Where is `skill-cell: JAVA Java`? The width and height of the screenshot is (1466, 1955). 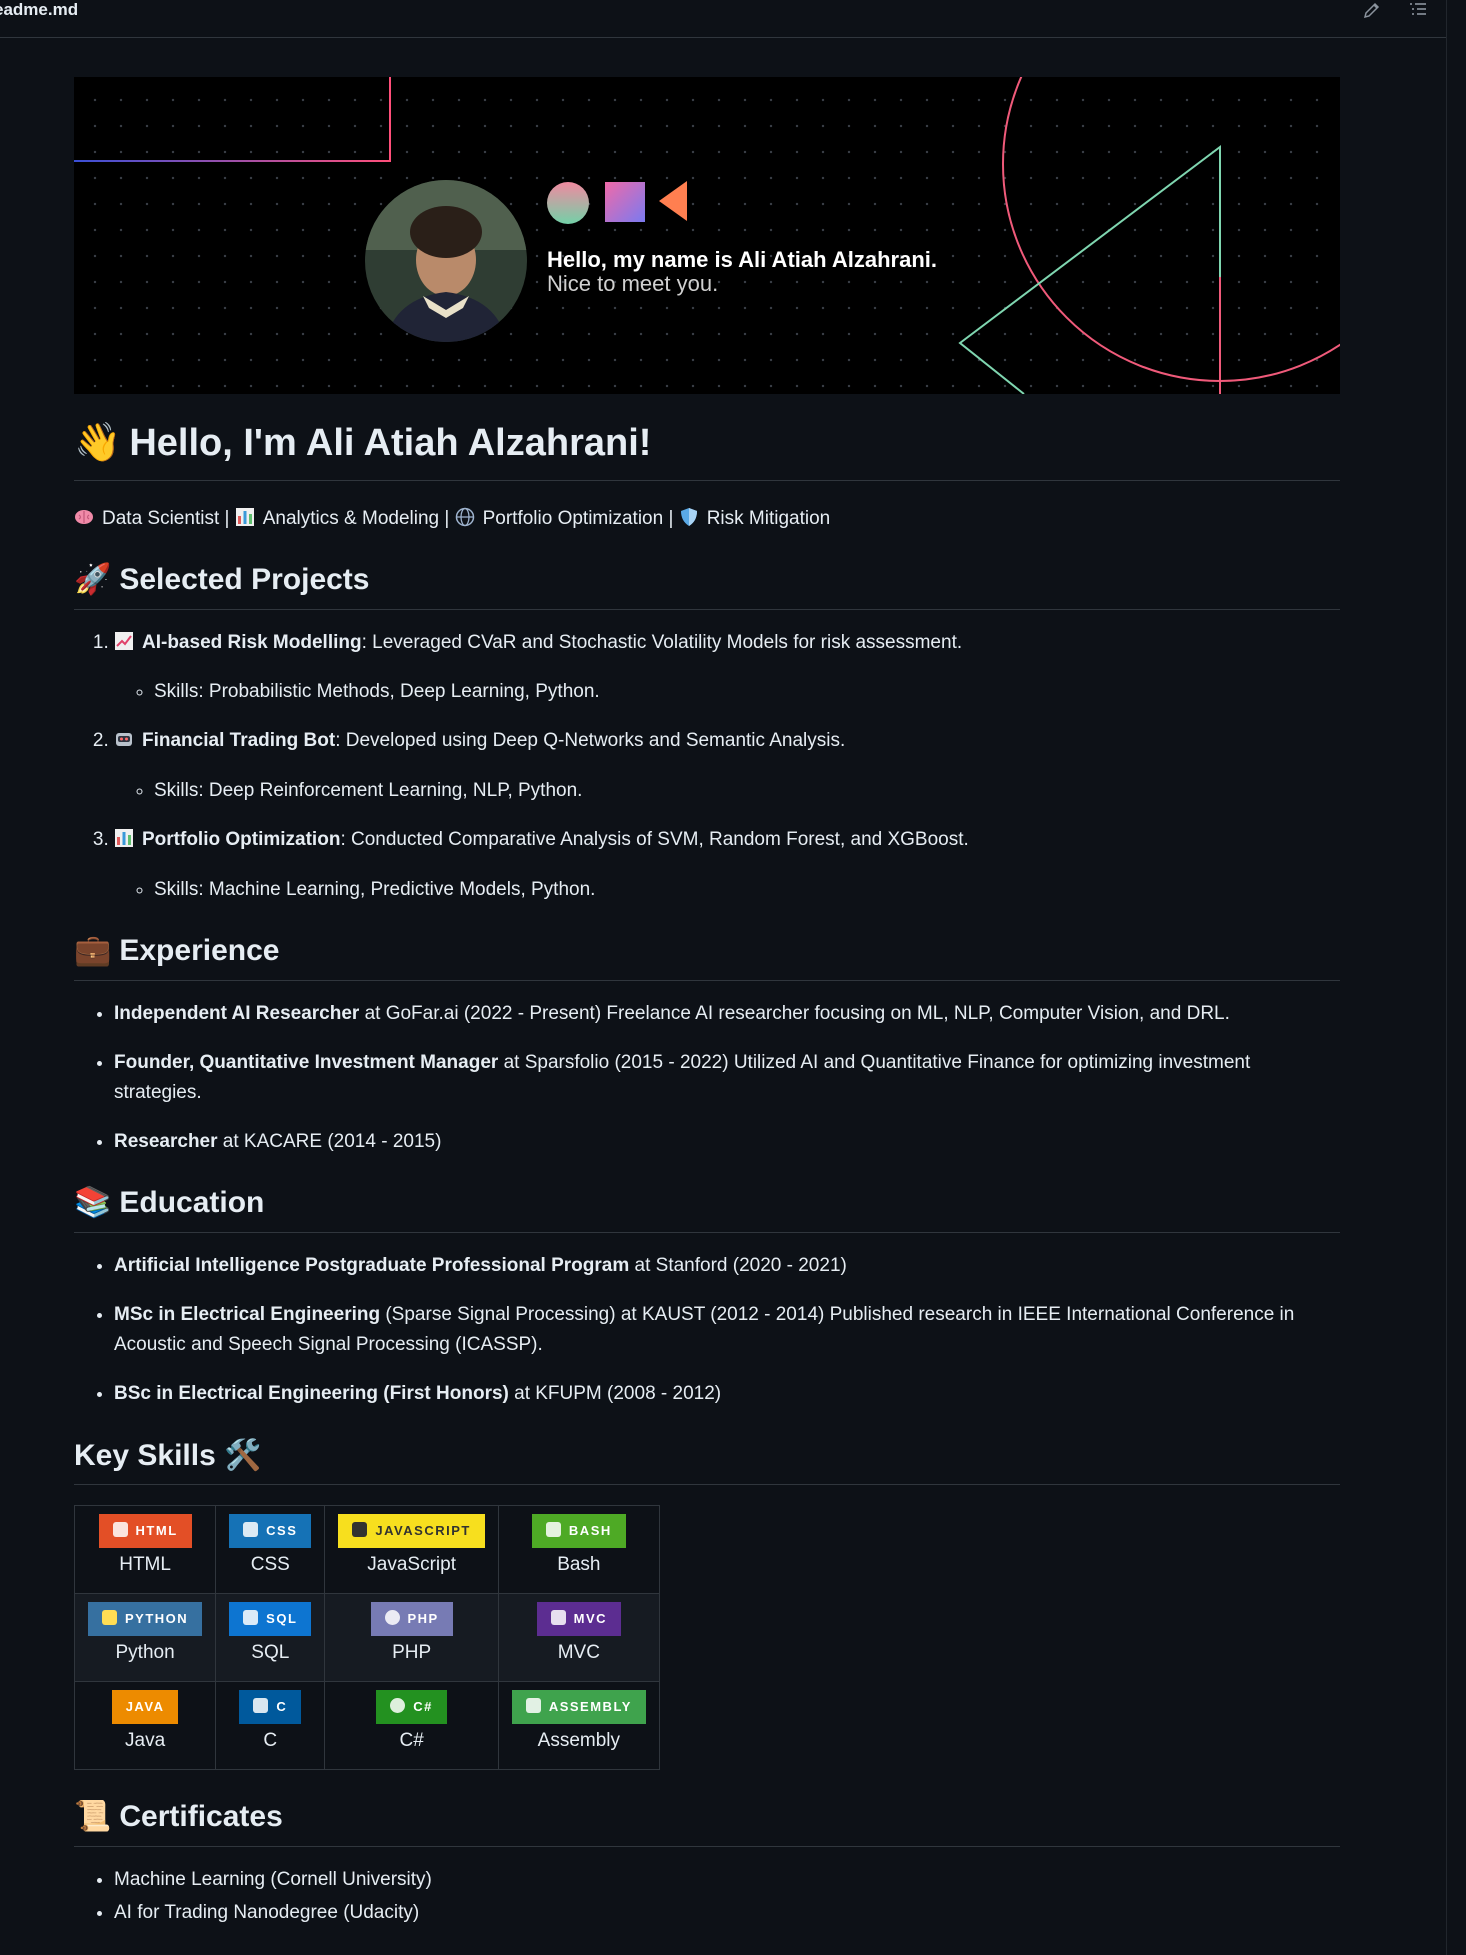
skill-cell: JAVA Java is located at coordinates (145, 1726).